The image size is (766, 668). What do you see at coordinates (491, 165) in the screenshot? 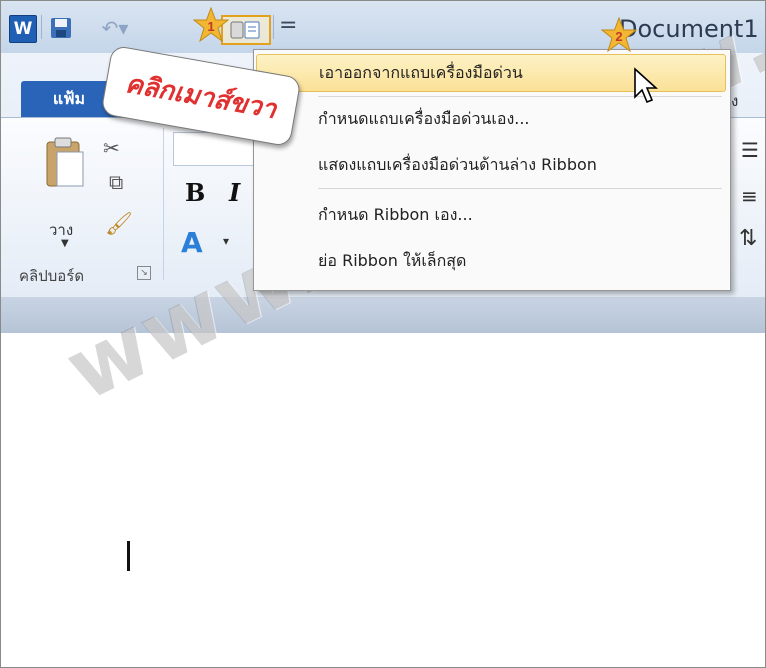
I see `menu-item-show-qat-below: แสดงแถบเครื่องมือด่วนด้านล่าง Ribbon` at bounding box center [491, 165].